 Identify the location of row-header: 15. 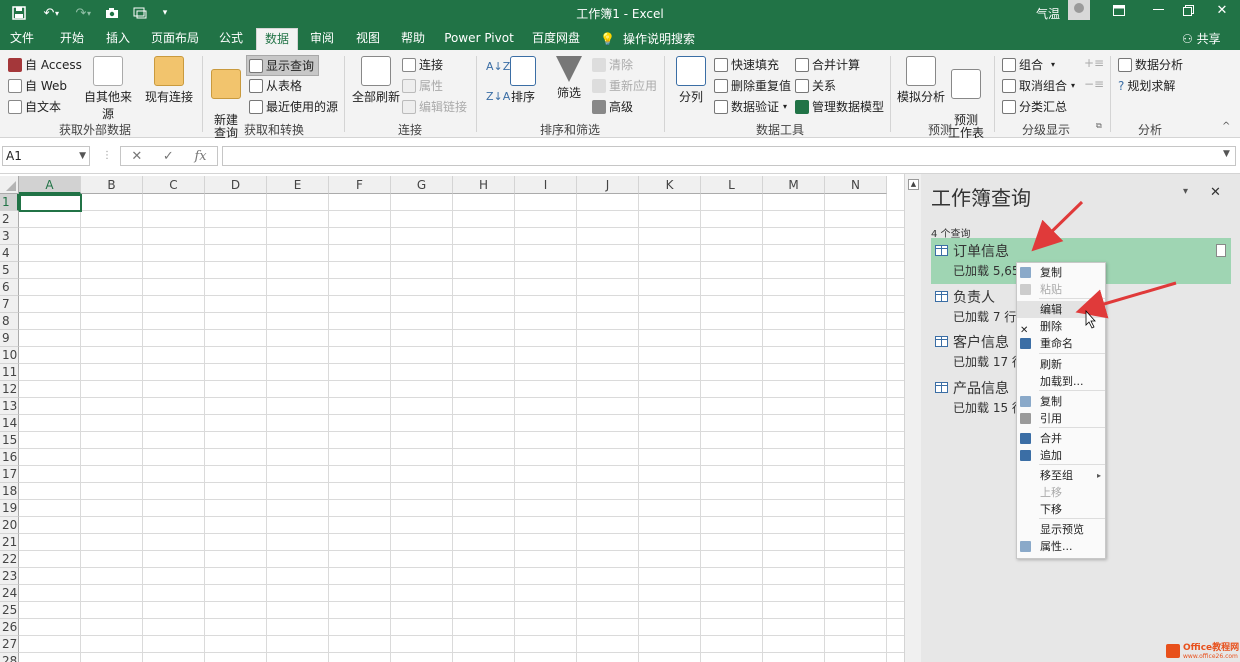
(9, 440).